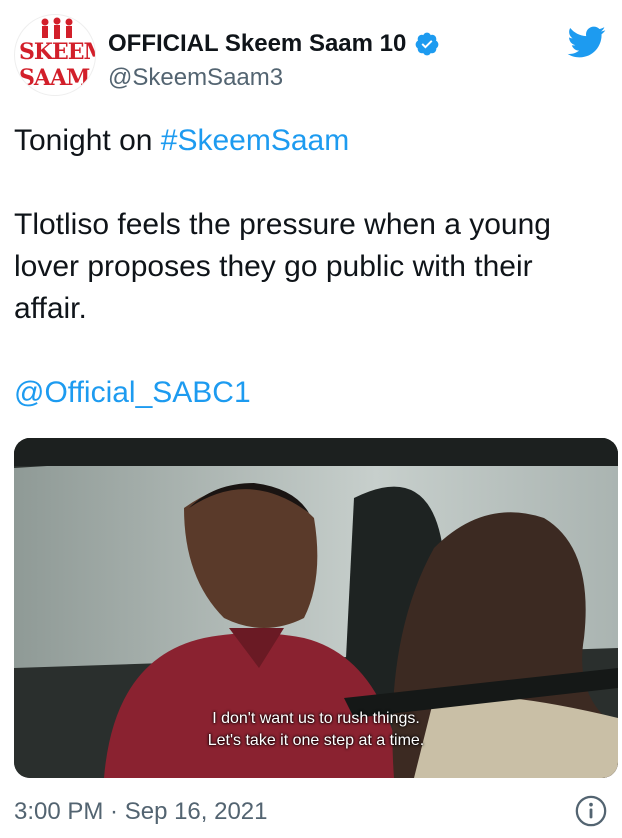  What do you see at coordinates (316, 718) in the screenshot?
I see `subtitle-line-1: I don't want us to rush things.` at bounding box center [316, 718].